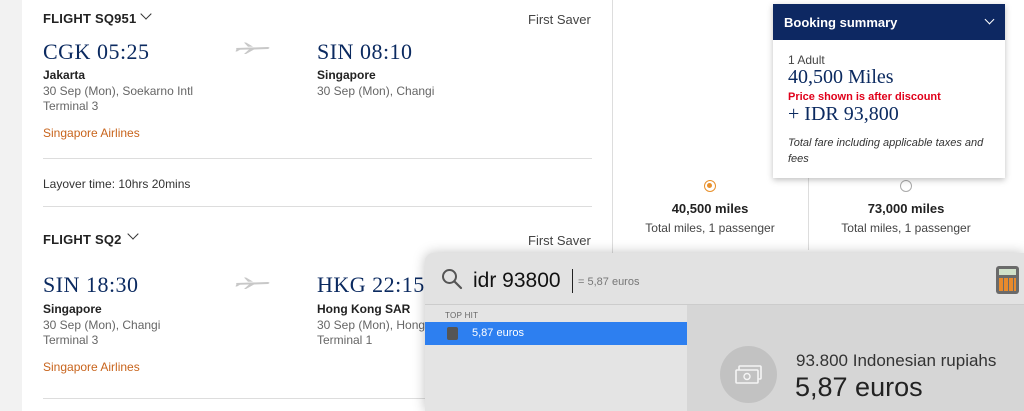 The width and height of the screenshot is (1024, 411). What do you see at coordinates (559, 240) in the screenshot?
I see `flight-2-fare-class: First Saver` at bounding box center [559, 240].